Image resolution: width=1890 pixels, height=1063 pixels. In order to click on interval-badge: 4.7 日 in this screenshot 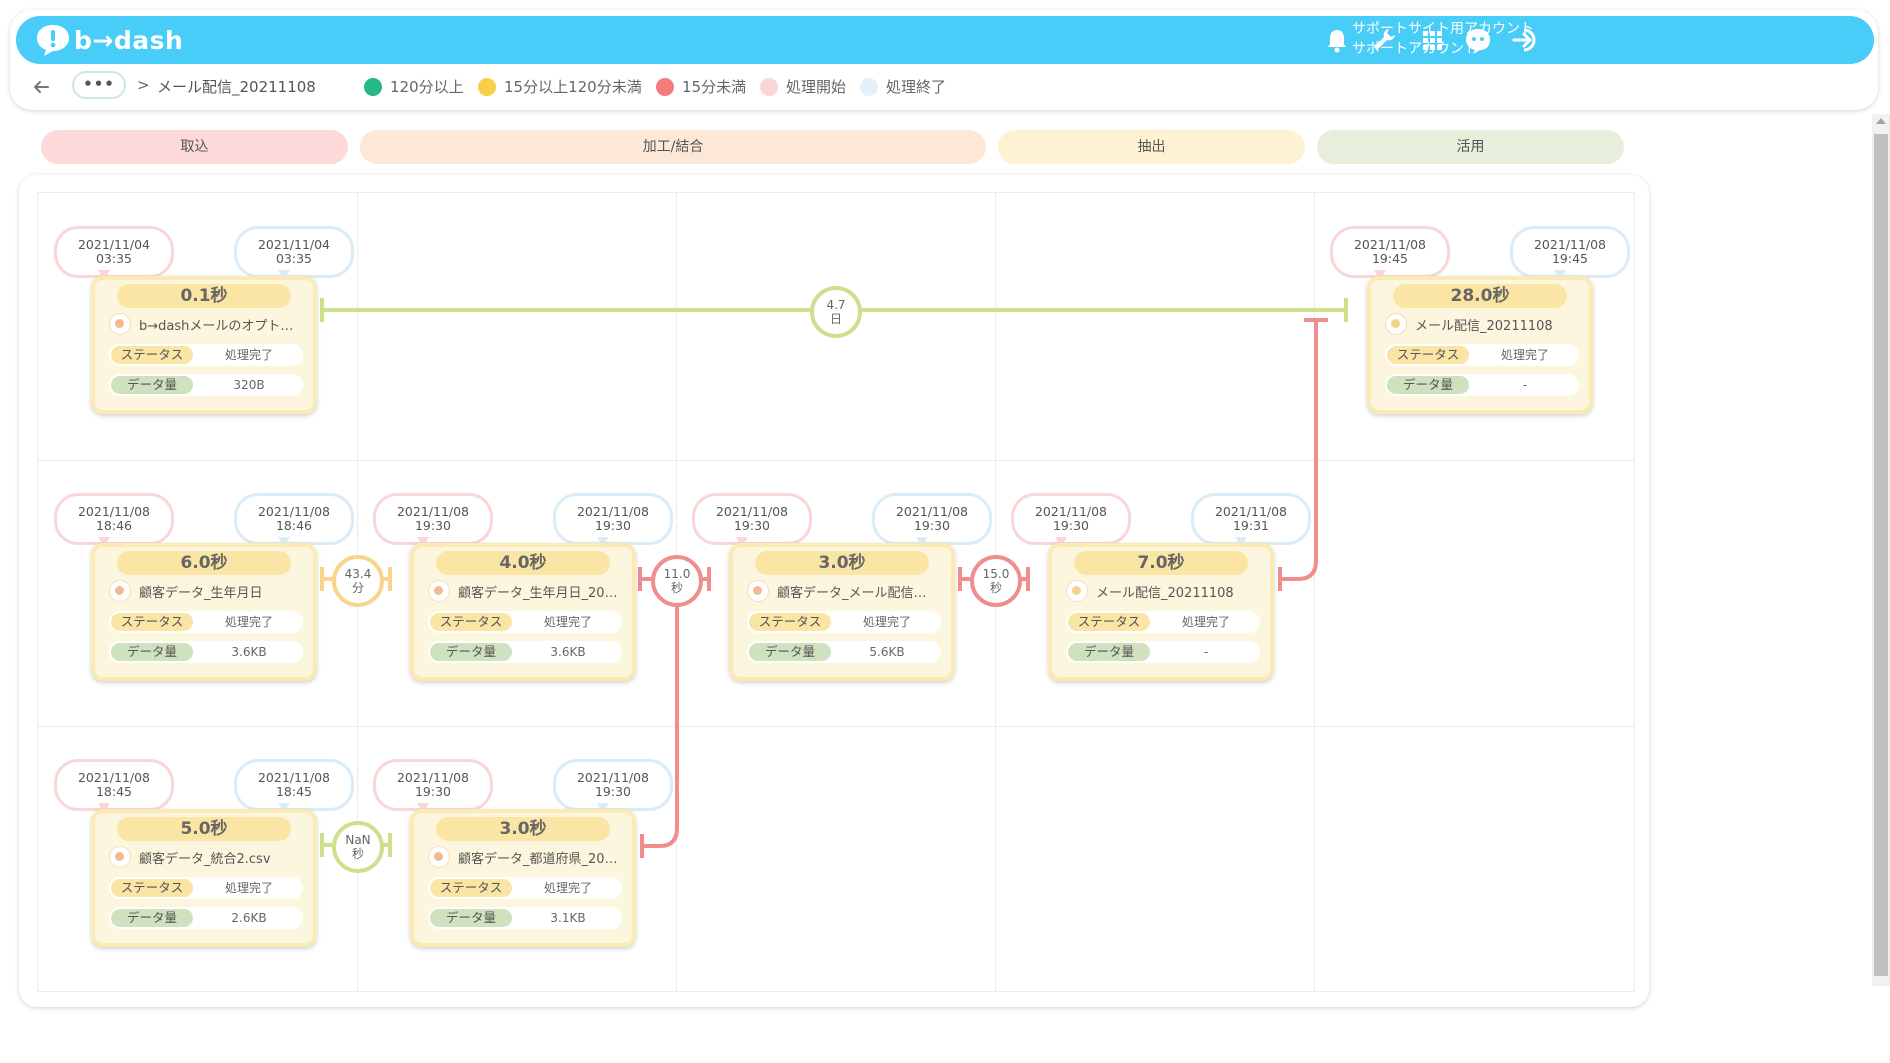, I will do `click(836, 312)`.